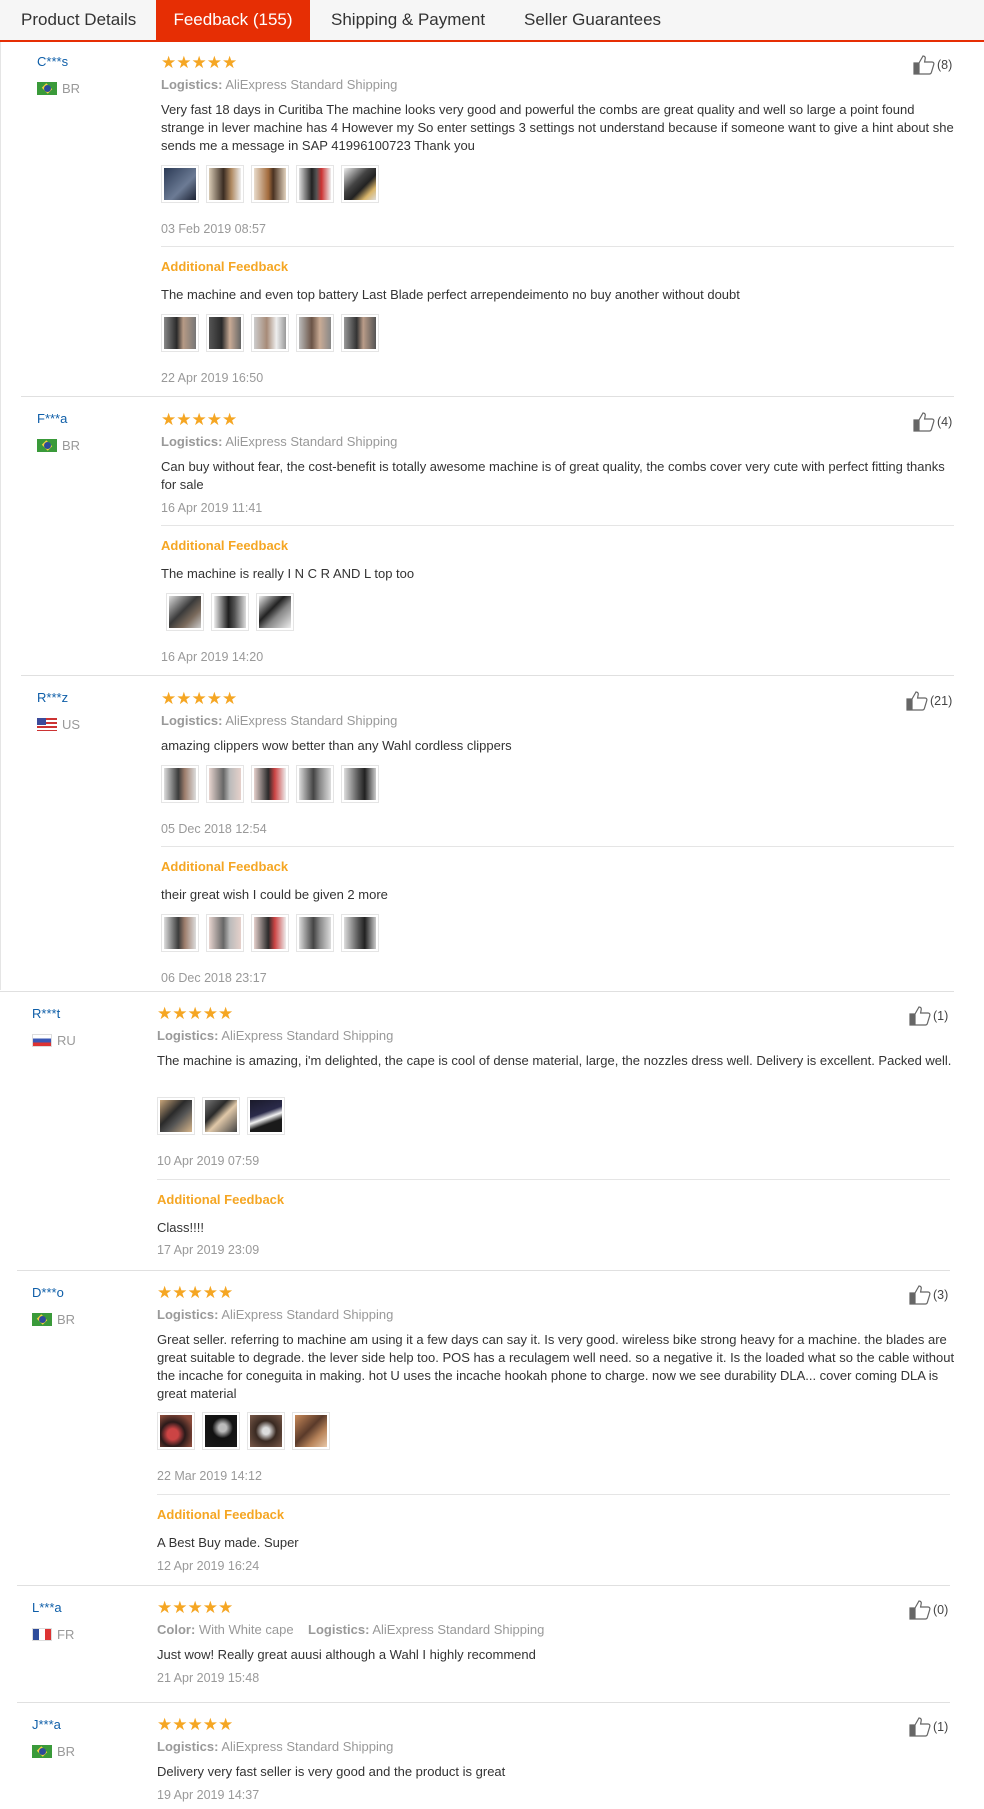 The image size is (984, 1809). Describe the element at coordinates (941, 1016) in the screenshot. I see `like-count: (1)` at that location.